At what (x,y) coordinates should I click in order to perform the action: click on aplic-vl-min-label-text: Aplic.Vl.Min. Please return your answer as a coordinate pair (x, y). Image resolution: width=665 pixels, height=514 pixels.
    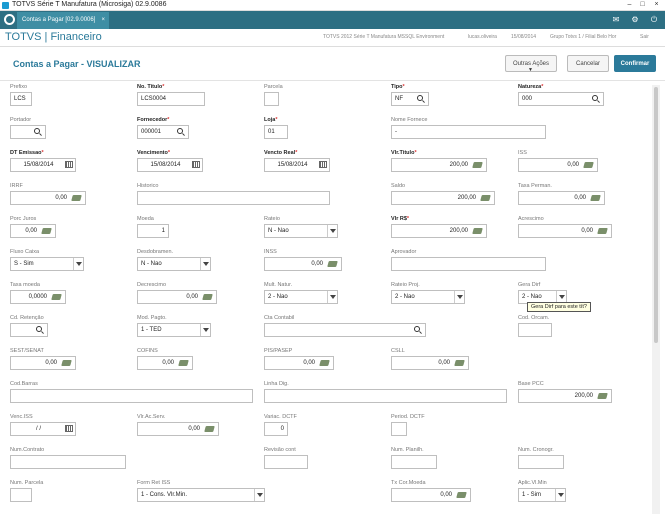
    Looking at the image, I should click on (532, 483).